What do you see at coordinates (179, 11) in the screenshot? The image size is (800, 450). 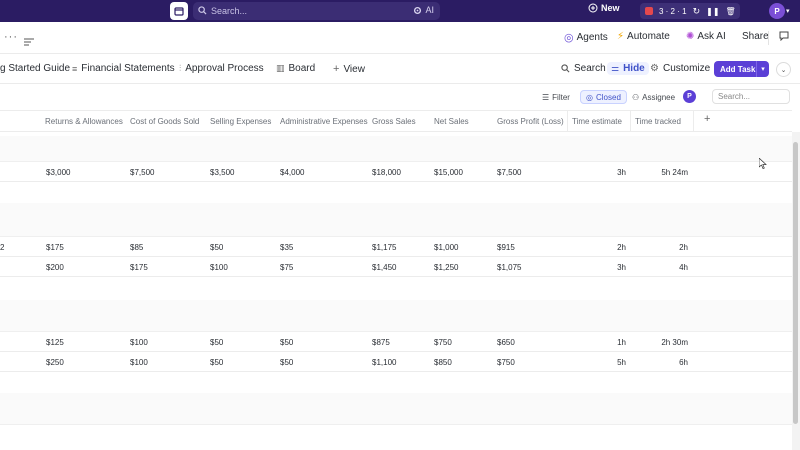 I see `calendar-icon` at bounding box center [179, 11].